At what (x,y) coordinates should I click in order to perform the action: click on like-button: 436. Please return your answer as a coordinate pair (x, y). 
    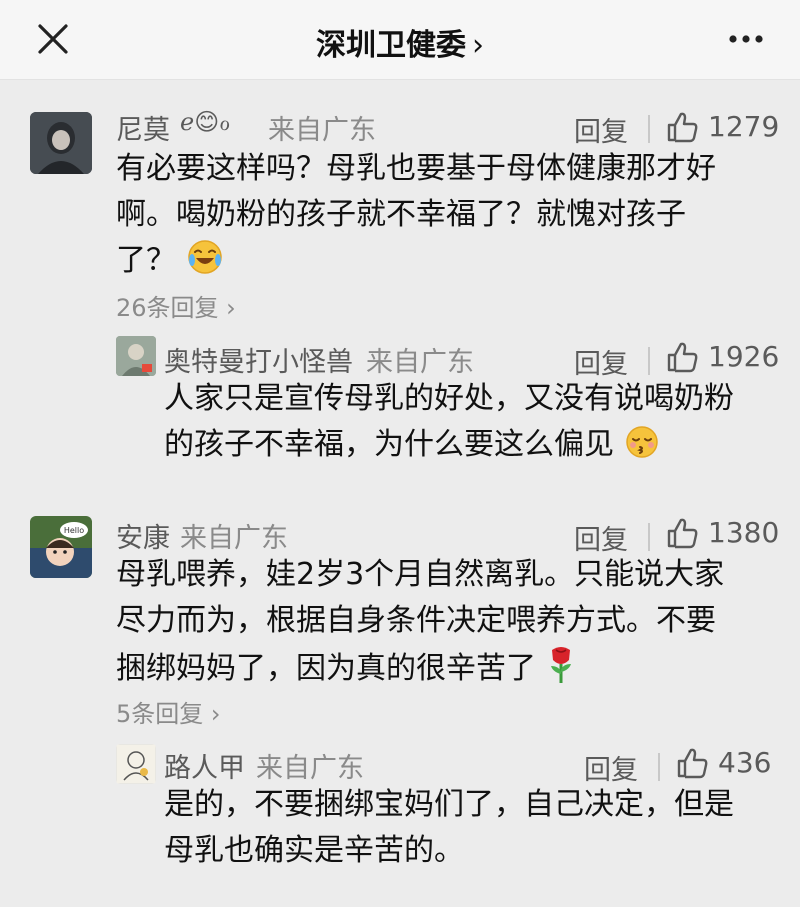
    Looking at the image, I should click on (724, 764).